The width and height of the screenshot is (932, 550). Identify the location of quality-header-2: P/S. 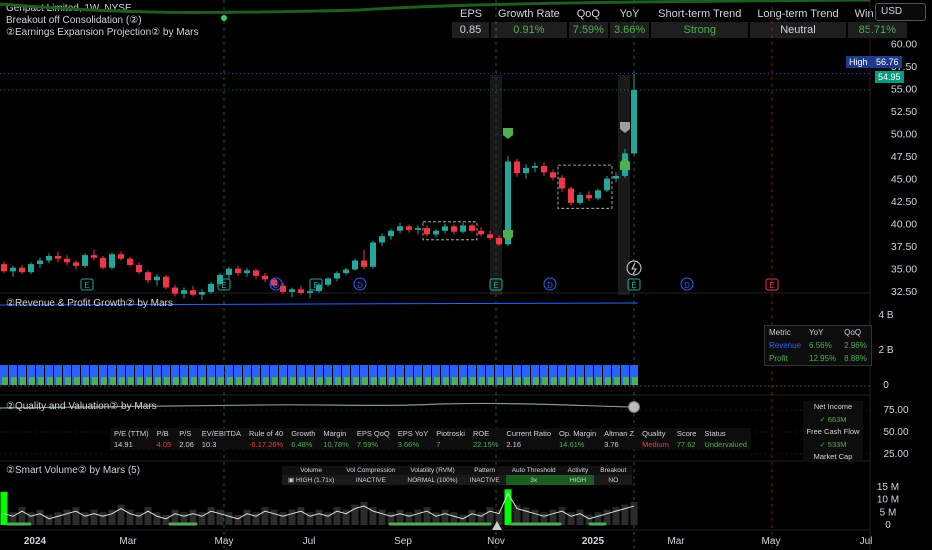
(185, 433).